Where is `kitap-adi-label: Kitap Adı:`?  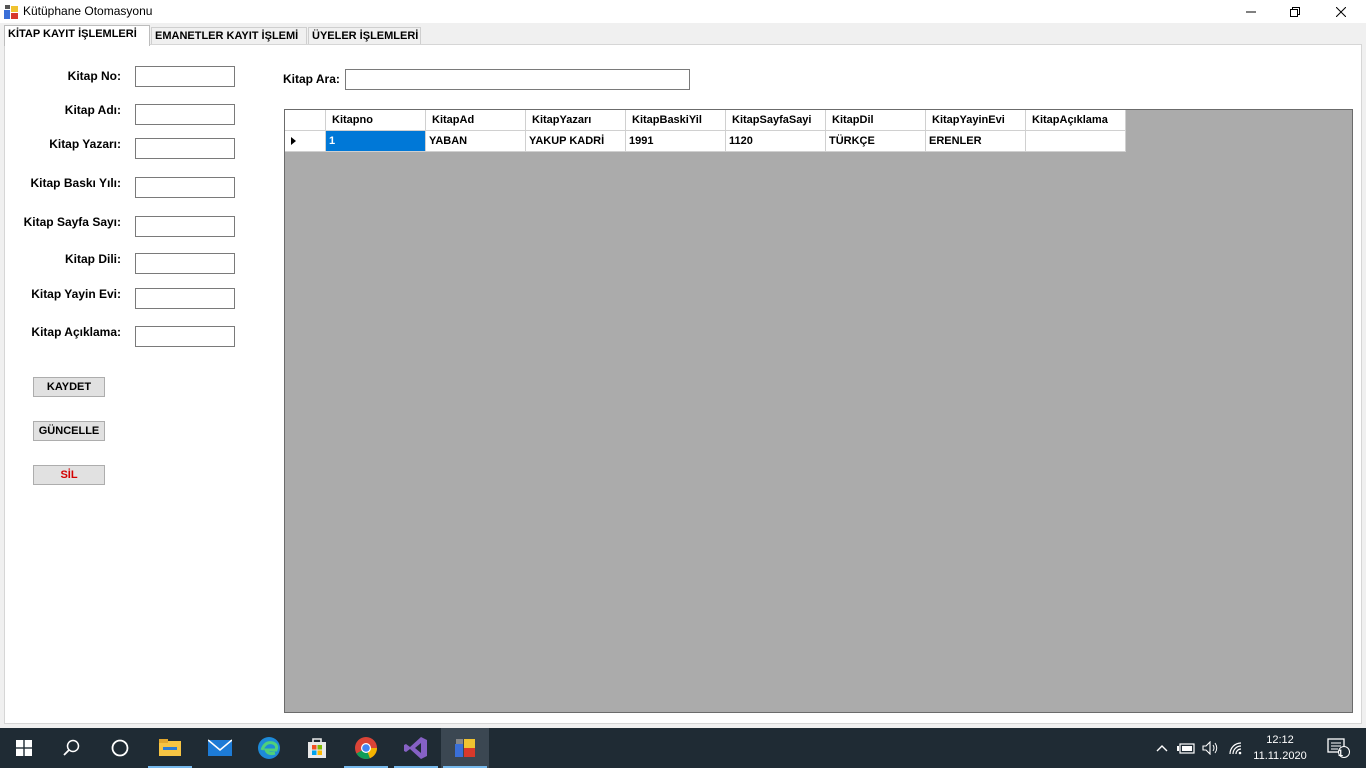
kitap-adi-label: Kitap Adı: is located at coordinates (92, 110).